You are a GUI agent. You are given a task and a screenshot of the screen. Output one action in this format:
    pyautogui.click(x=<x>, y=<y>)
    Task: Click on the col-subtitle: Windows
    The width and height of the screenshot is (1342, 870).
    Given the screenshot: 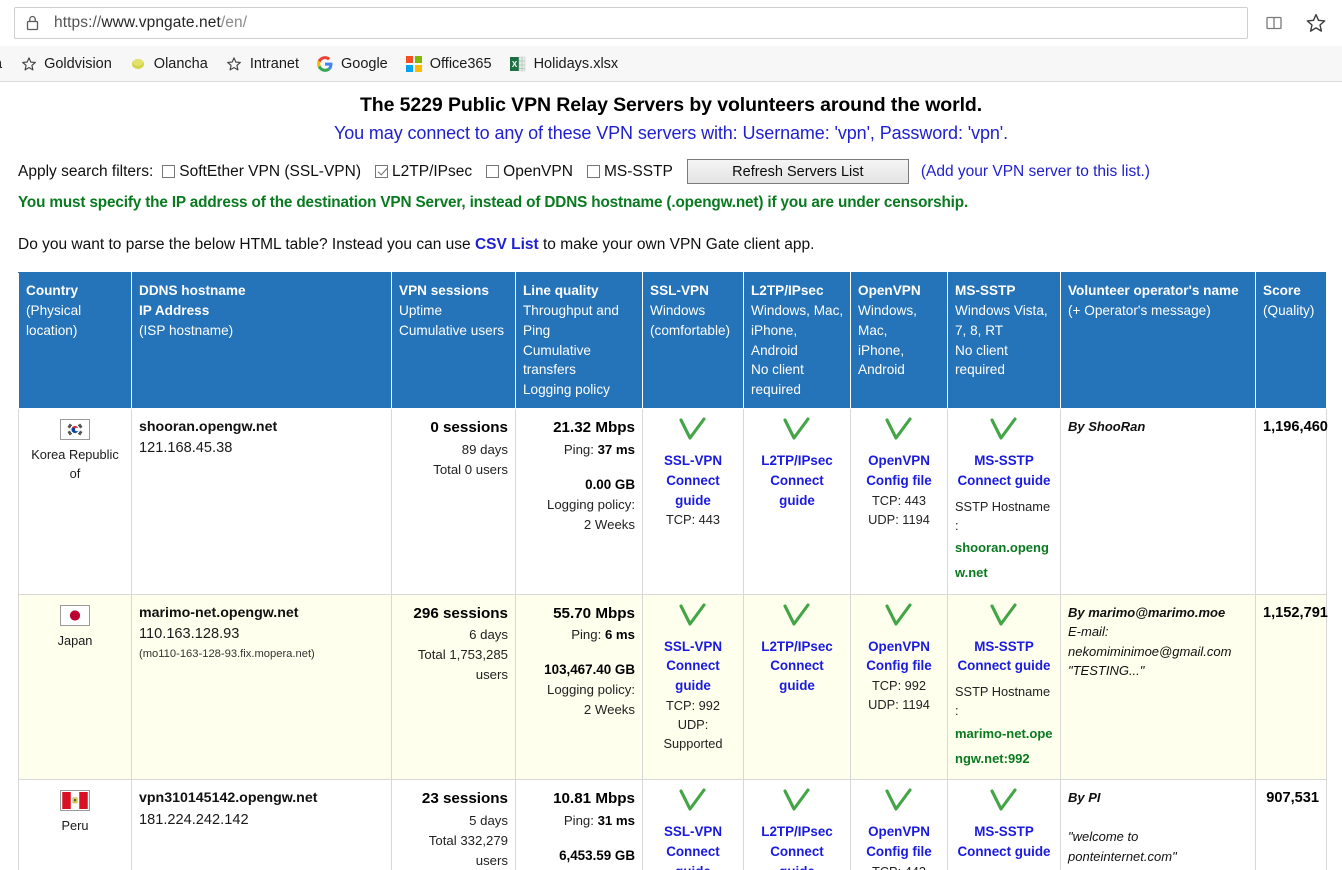 What is the action you would take?
    pyautogui.click(x=678, y=310)
    